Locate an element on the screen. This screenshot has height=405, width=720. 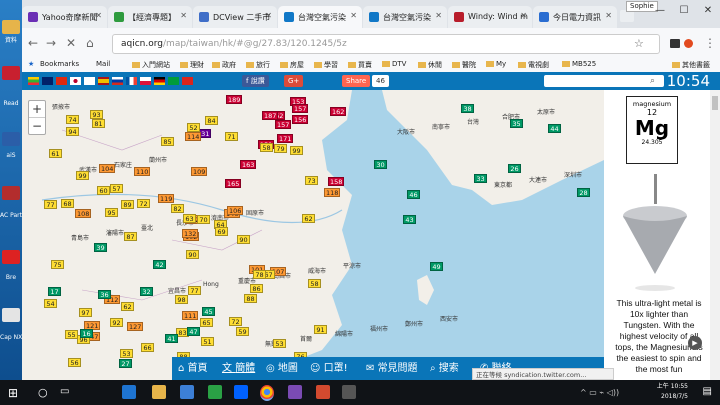
desktop-icon-acparti is located at coordinates (11, 193).